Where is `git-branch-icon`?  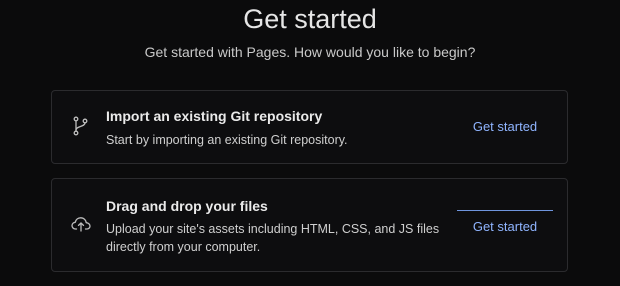
git-branch-icon is located at coordinates (81, 126).